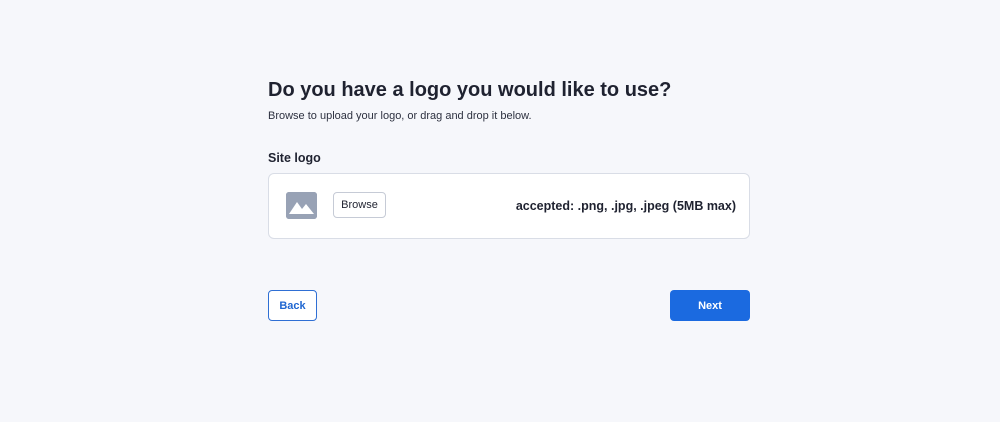 The height and width of the screenshot is (422, 1000). What do you see at coordinates (301, 205) in the screenshot?
I see `image-placeholder-icon` at bounding box center [301, 205].